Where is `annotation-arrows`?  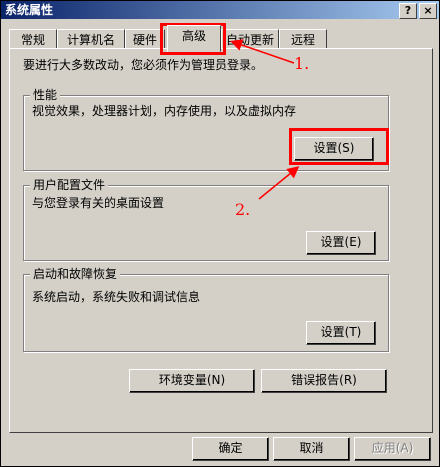 annotation-arrows is located at coordinates (265, 119).